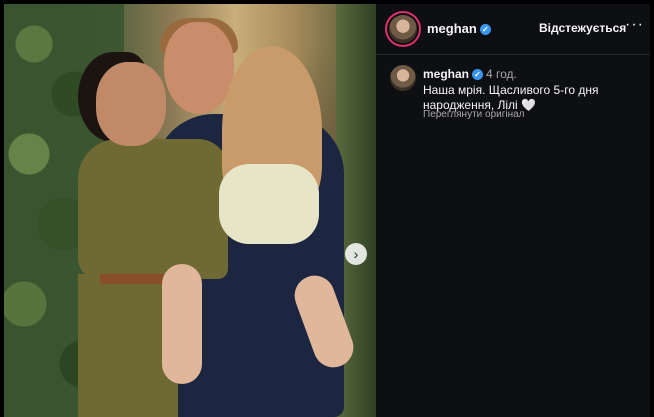 Image resolution: width=654 pixels, height=417 pixels. I want to click on chevron-right-icon: ›, so click(356, 254).